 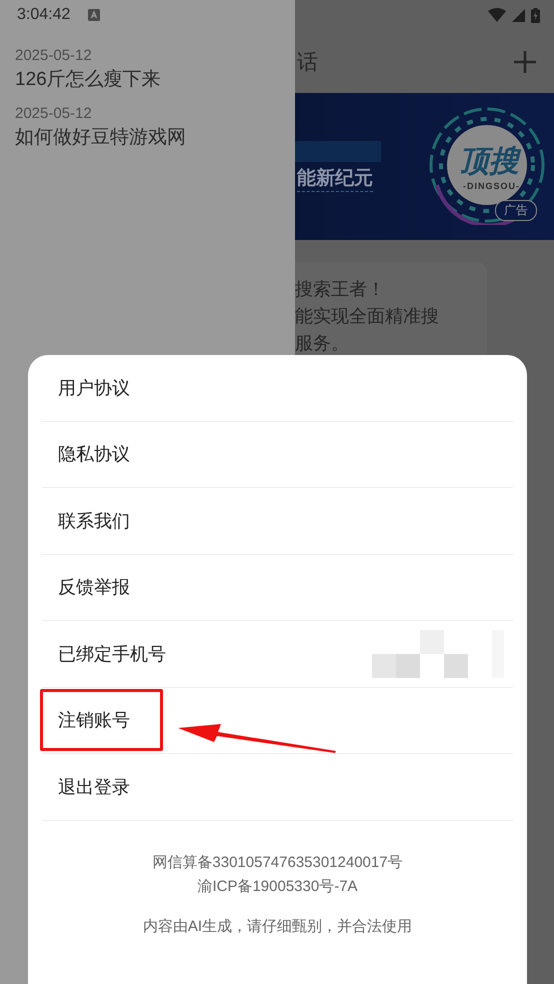 What do you see at coordinates (491, 186) in the screenshot?
I see `logo-subtext: -DINGSOU-` at bounding box center [491, 186].